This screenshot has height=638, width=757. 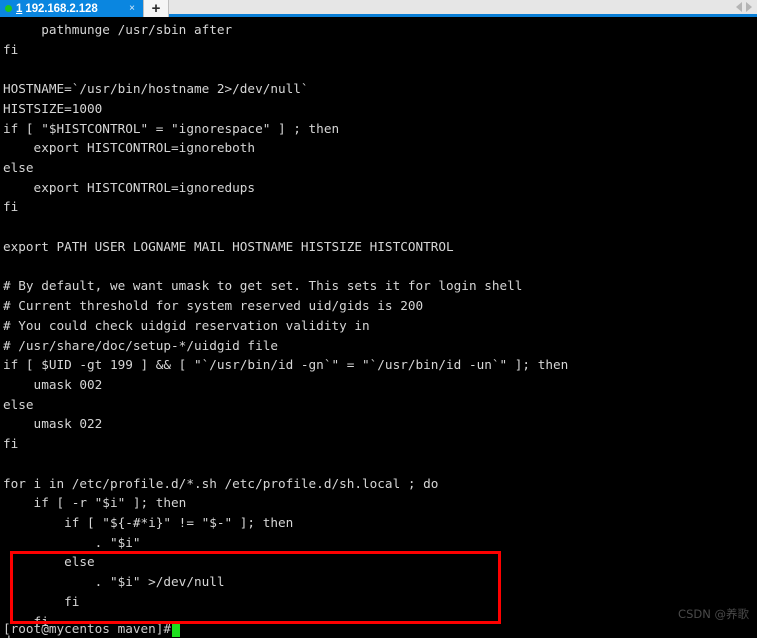 I want to click on tab-host: 192.168.2.128, so click(x=60, y=8).